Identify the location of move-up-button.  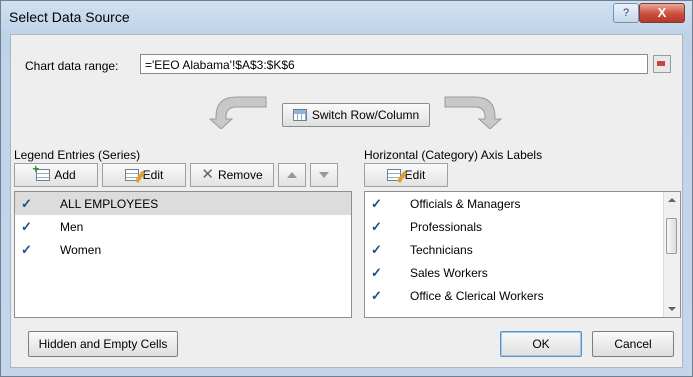
(292, 175).